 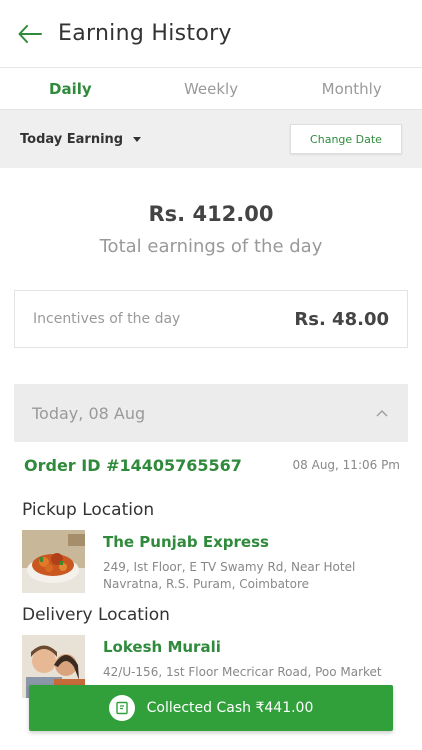 I want to click on period-tabs: Daily Weekly Monthly, so click(x=211, y=89).